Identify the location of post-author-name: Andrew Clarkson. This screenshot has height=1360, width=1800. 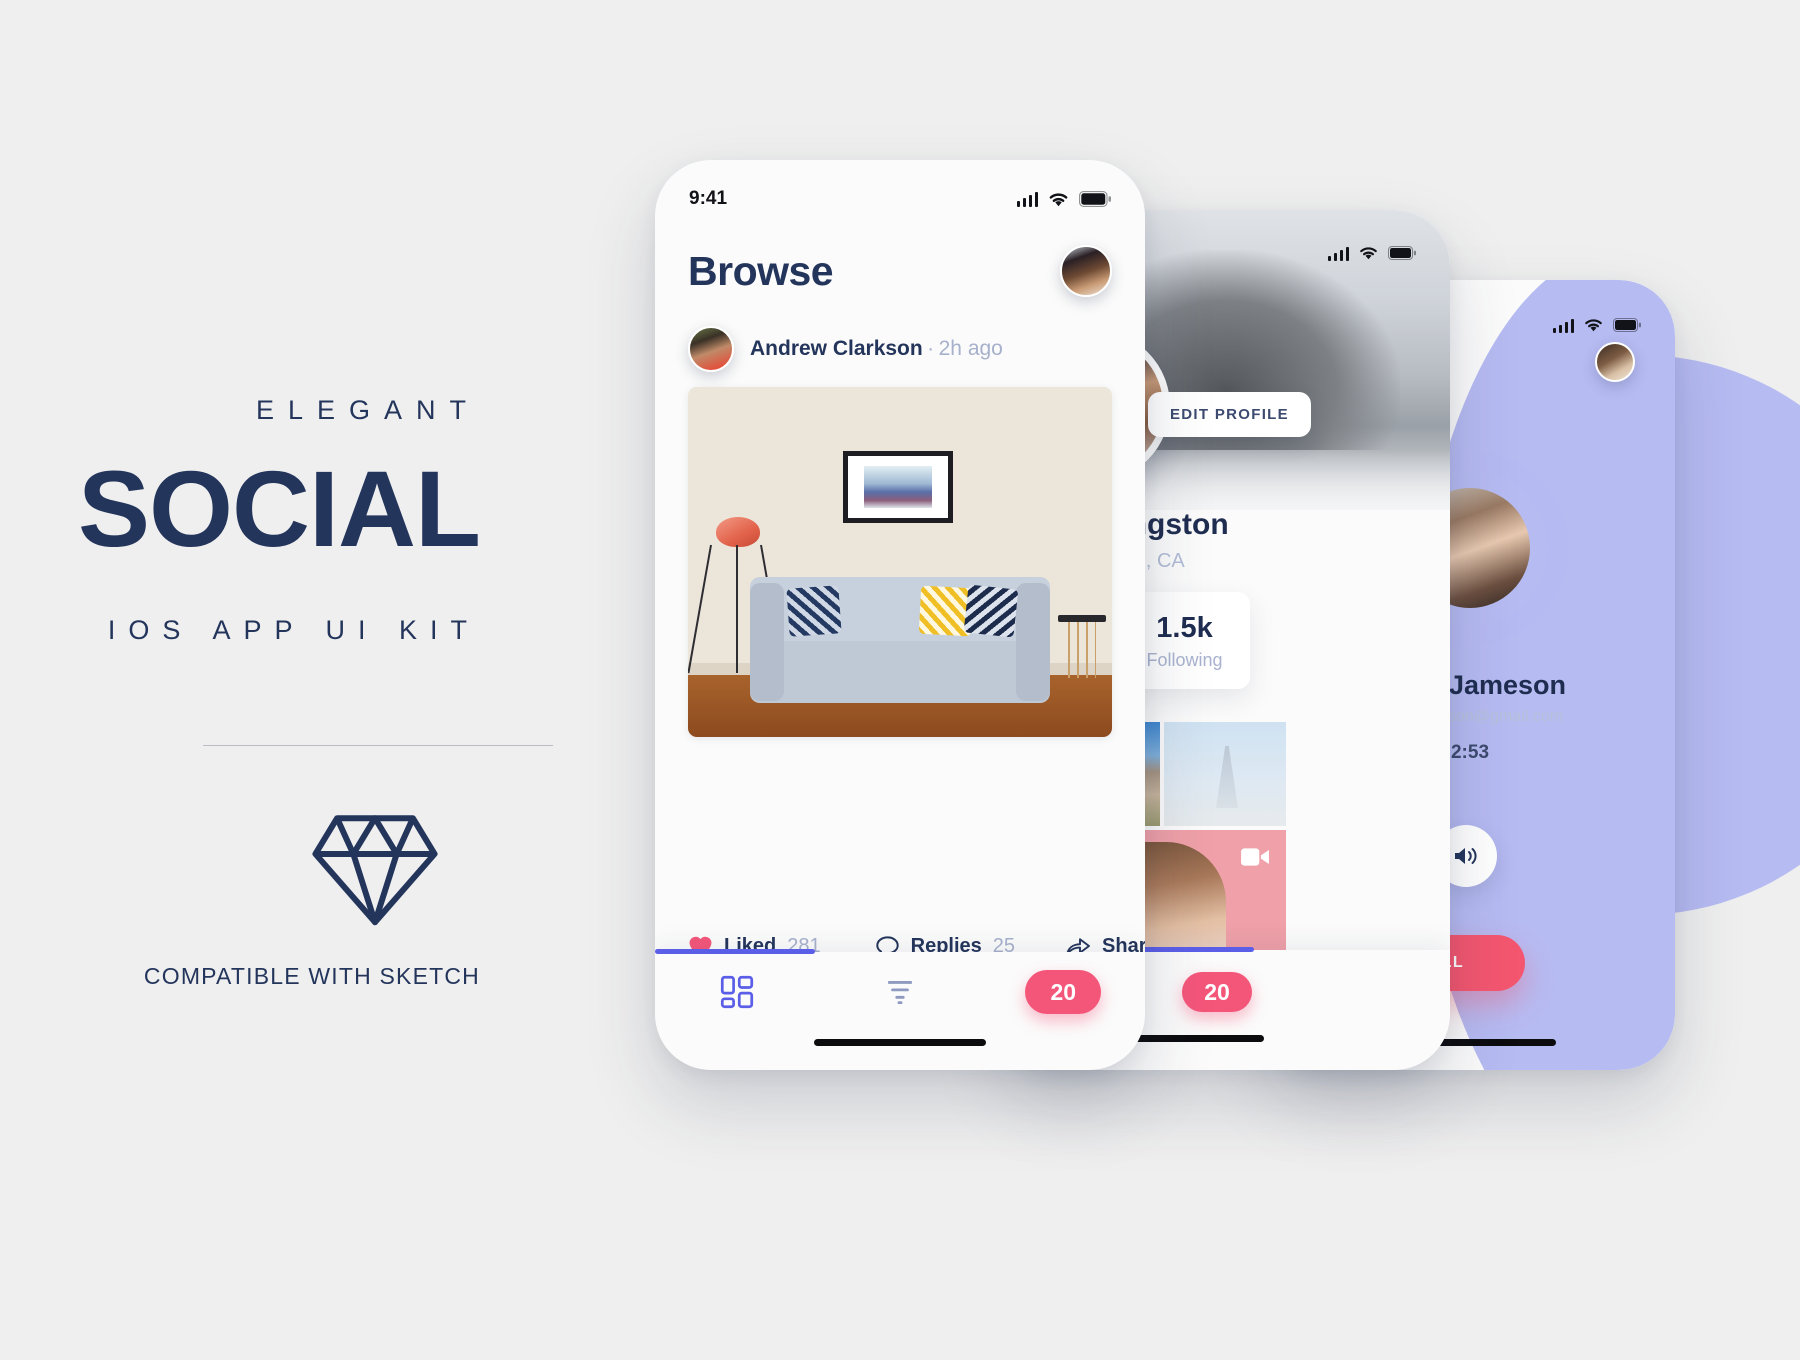
(836, 348).